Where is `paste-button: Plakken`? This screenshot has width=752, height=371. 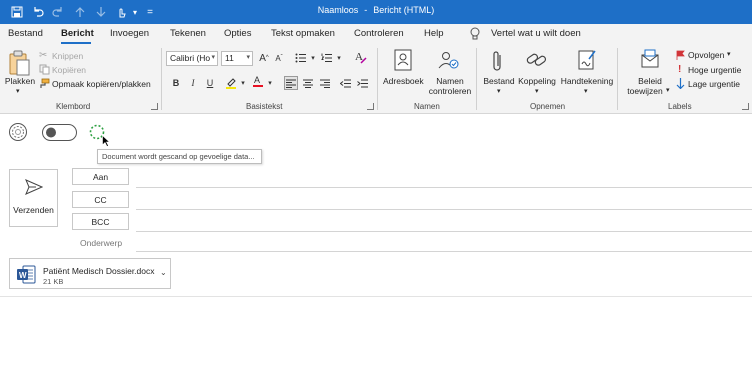 paste-button: Plakken is located at coordinates (20, 81).